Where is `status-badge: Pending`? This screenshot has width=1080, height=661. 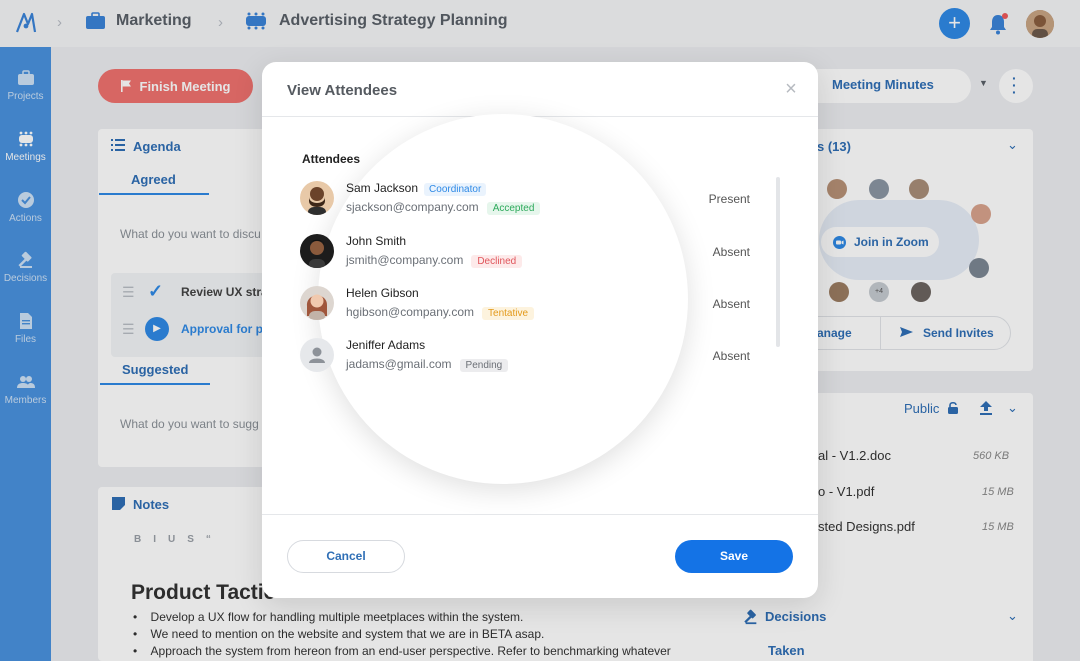 status-badge: Pending is located at coordinates (484, 365).